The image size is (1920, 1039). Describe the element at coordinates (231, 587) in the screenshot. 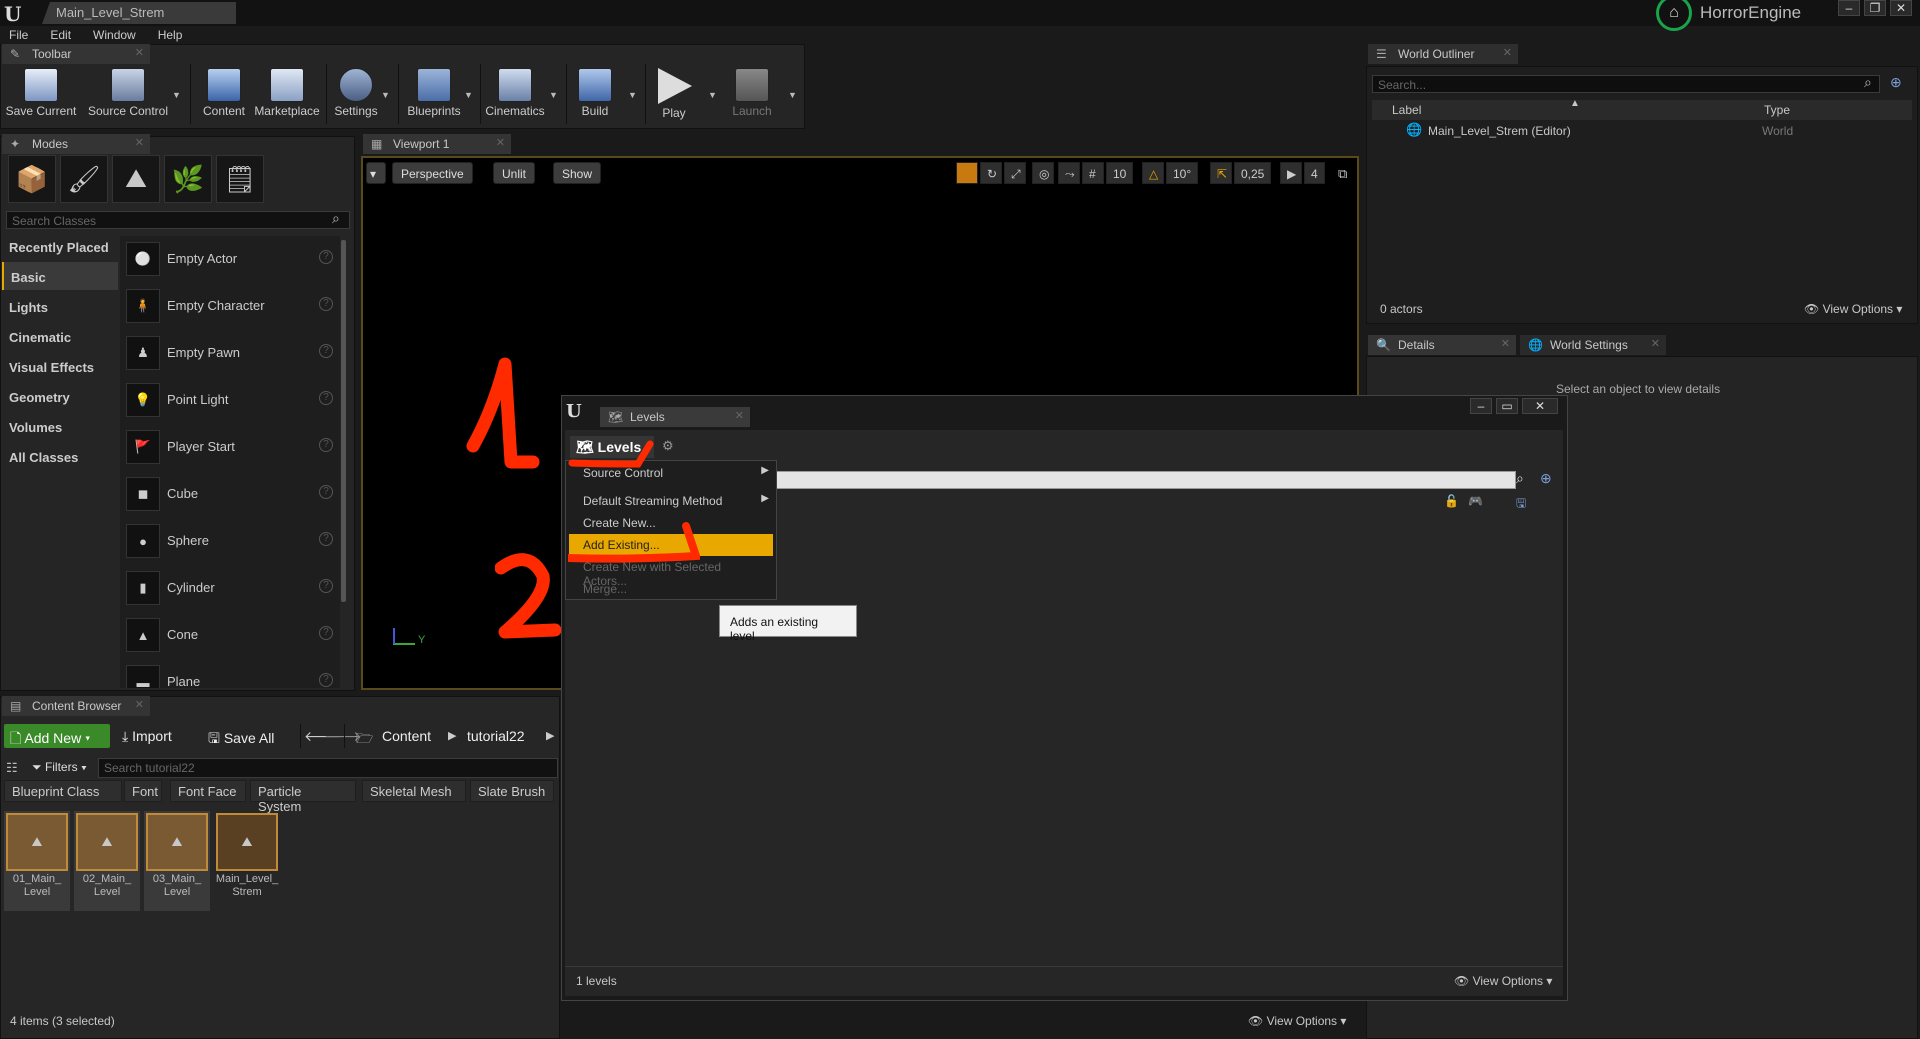

I see `list-item: ▮ Cylinder?` at that location.